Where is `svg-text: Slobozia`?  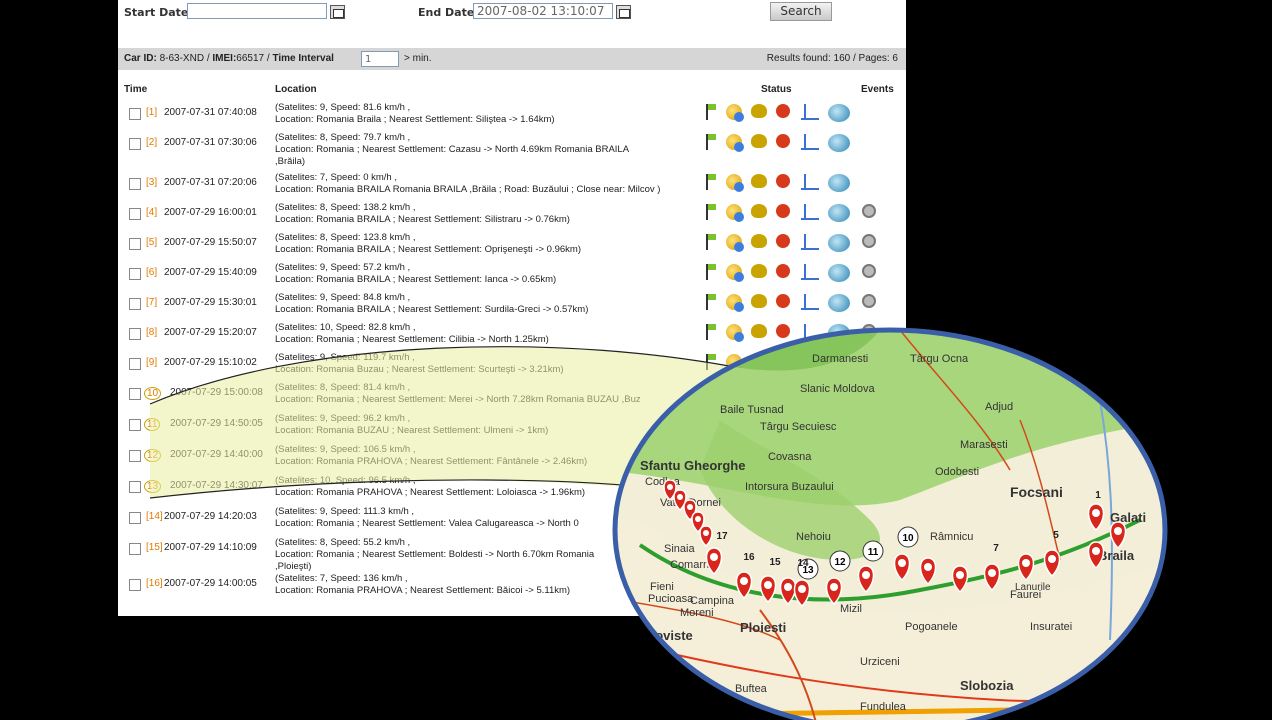
svg-text: Slobozia is located at coordinates (987, 685).